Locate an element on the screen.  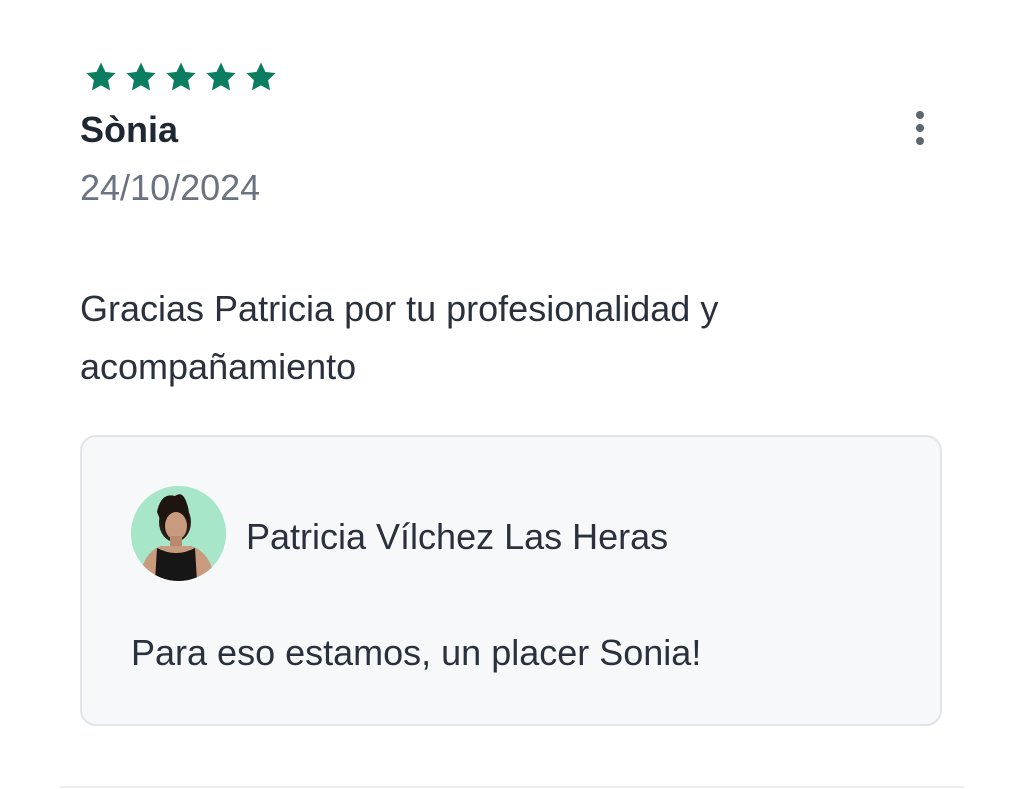
avatar-image is located at coordinates (178, 533).